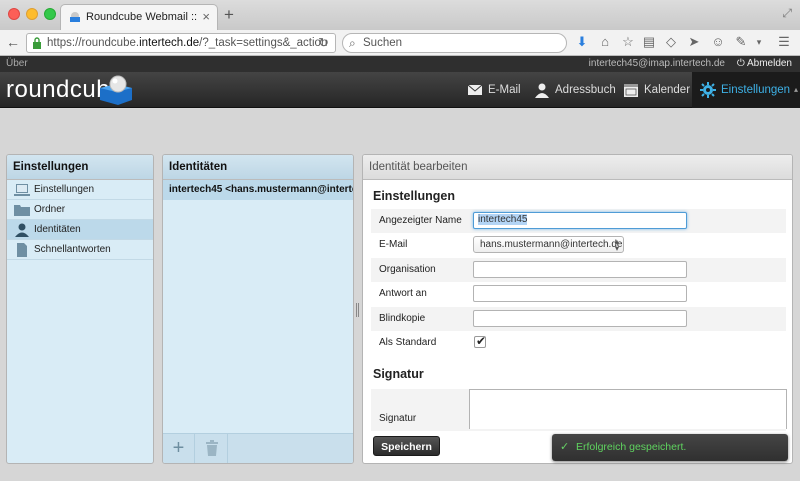 The image size is (800, 481). Describe the element at coordinates (17, 63) in the screenshot. I see `about-link: Über` at that location.